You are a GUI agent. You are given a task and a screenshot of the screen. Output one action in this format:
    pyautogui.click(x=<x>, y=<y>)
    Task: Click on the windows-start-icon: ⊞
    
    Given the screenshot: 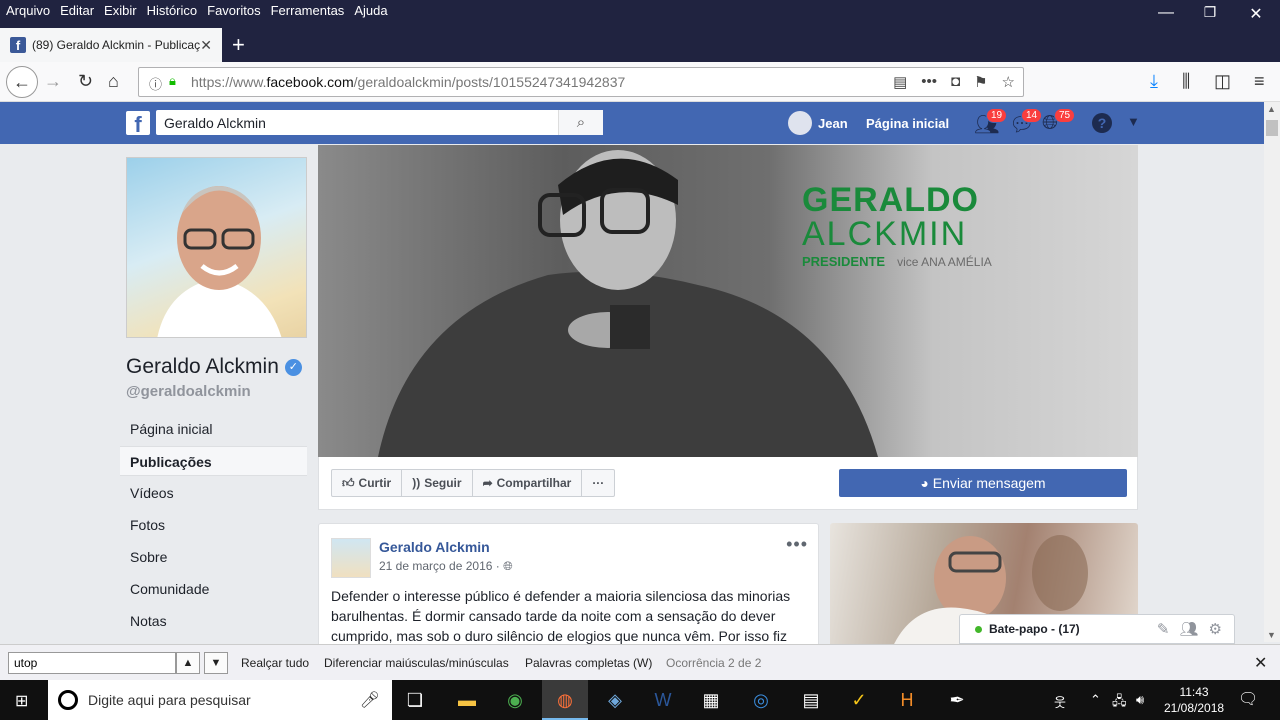 What is the action you would take?
    pyautogui.click(x=21, y=701)
    